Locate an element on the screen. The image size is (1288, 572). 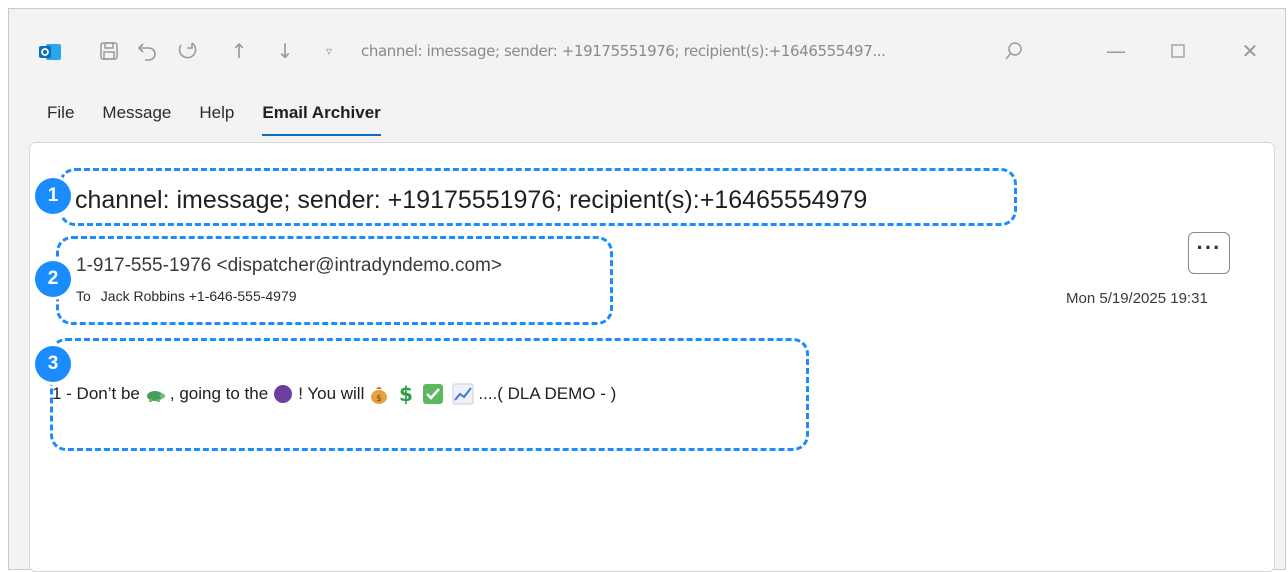
tab-email-archiver: Email Archiver is located at coordinates (322, 119).